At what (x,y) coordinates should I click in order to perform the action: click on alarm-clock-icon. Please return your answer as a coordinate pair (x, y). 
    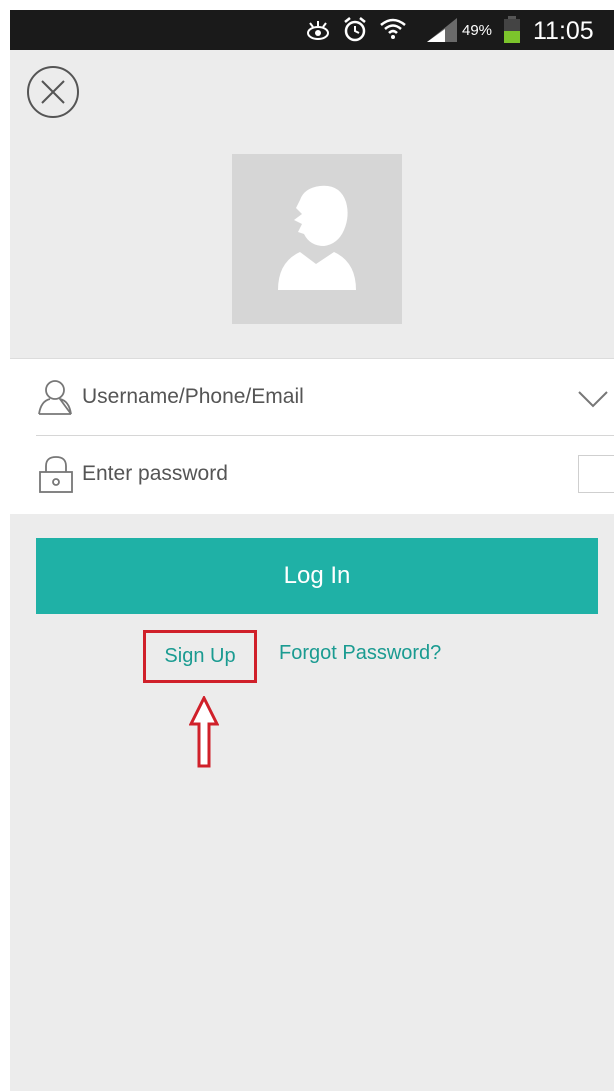
    Looking at the image, I should click on (355, 29).